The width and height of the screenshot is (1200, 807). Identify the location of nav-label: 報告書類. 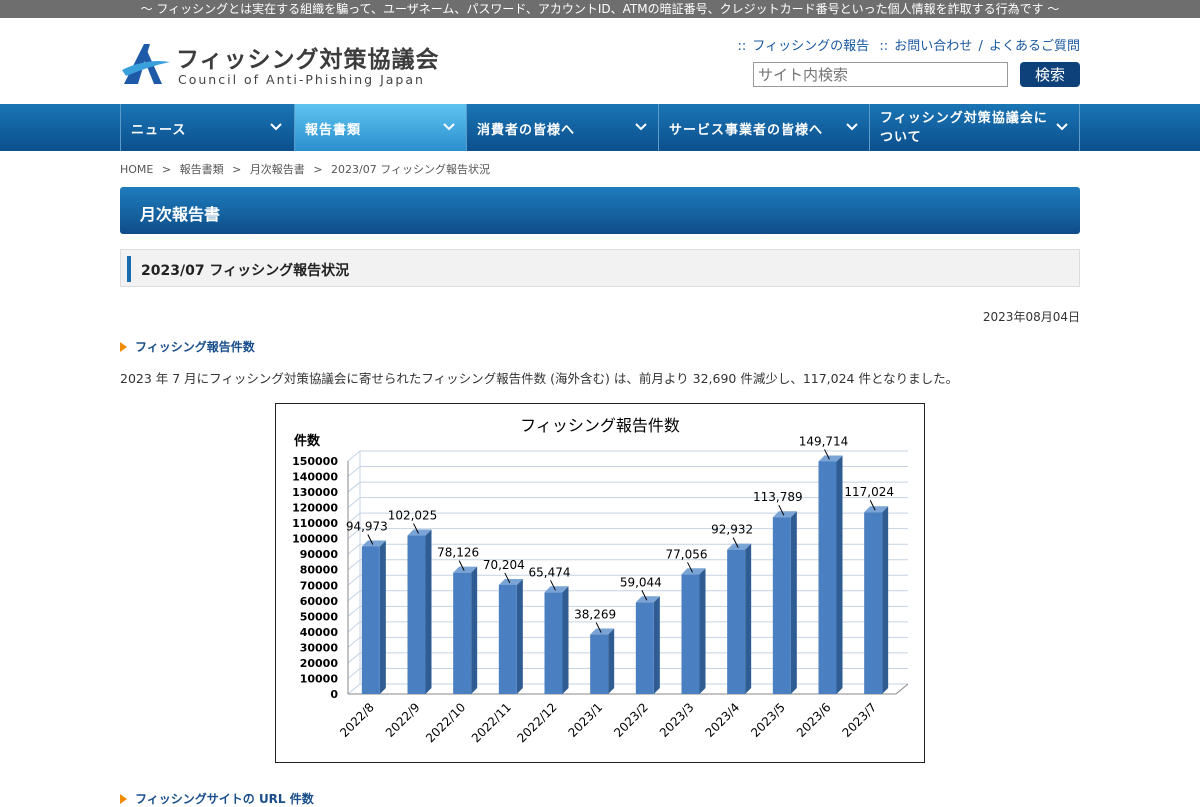
(333, 130).